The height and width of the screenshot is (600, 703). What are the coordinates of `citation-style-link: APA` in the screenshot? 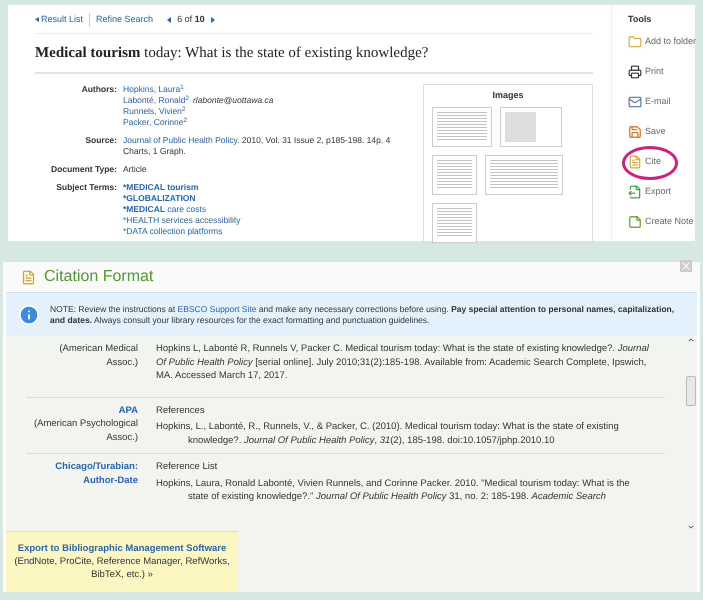 It's located at (82, 410).